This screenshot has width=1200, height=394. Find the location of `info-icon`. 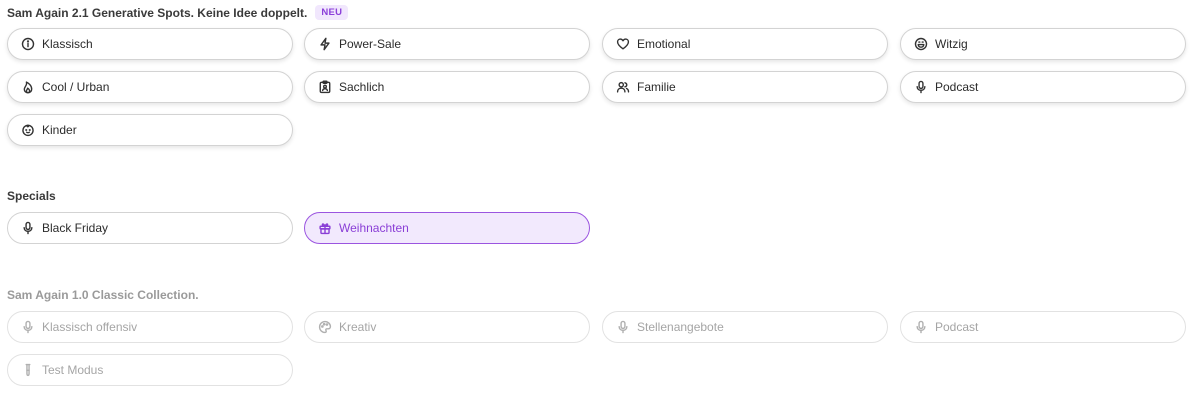

info-icon is located at coordinates (28, 44).